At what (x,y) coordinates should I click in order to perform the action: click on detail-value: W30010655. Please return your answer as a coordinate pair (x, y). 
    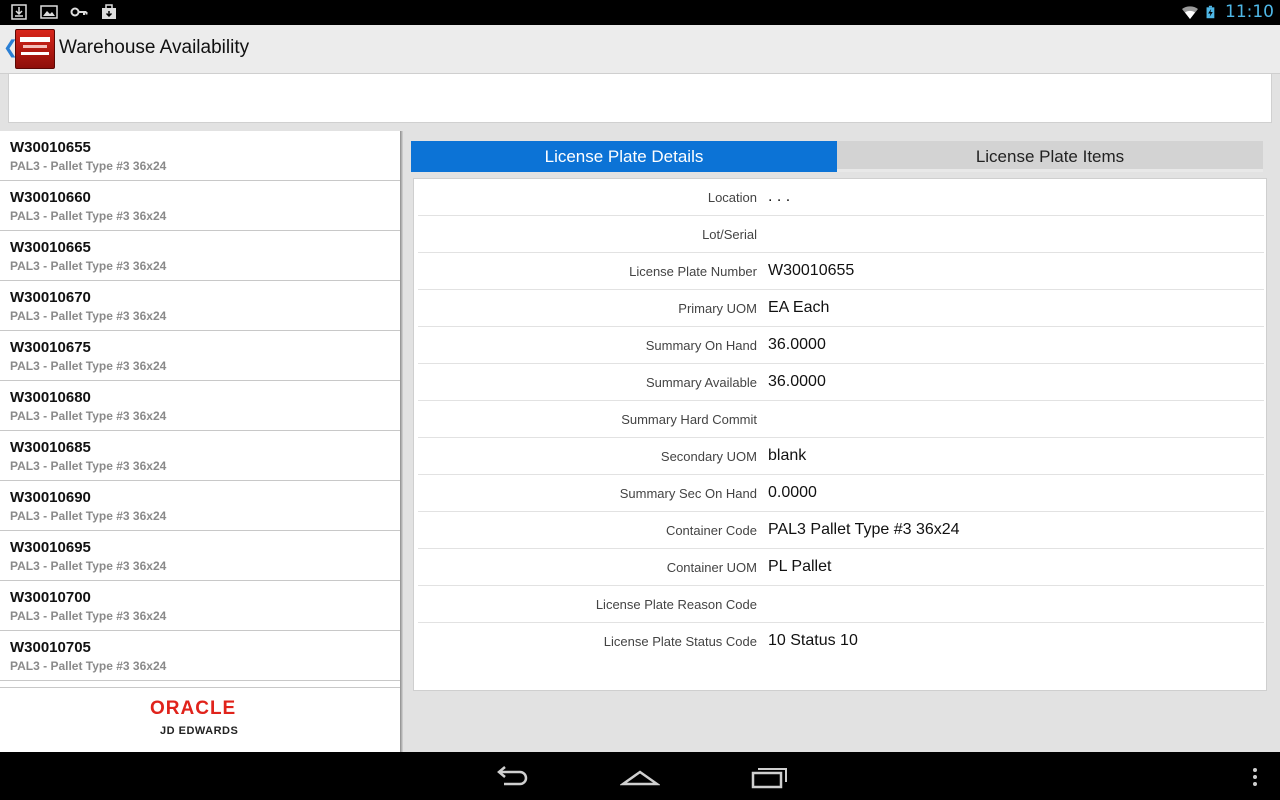
    Looking at the image, I should click on (811, 270).